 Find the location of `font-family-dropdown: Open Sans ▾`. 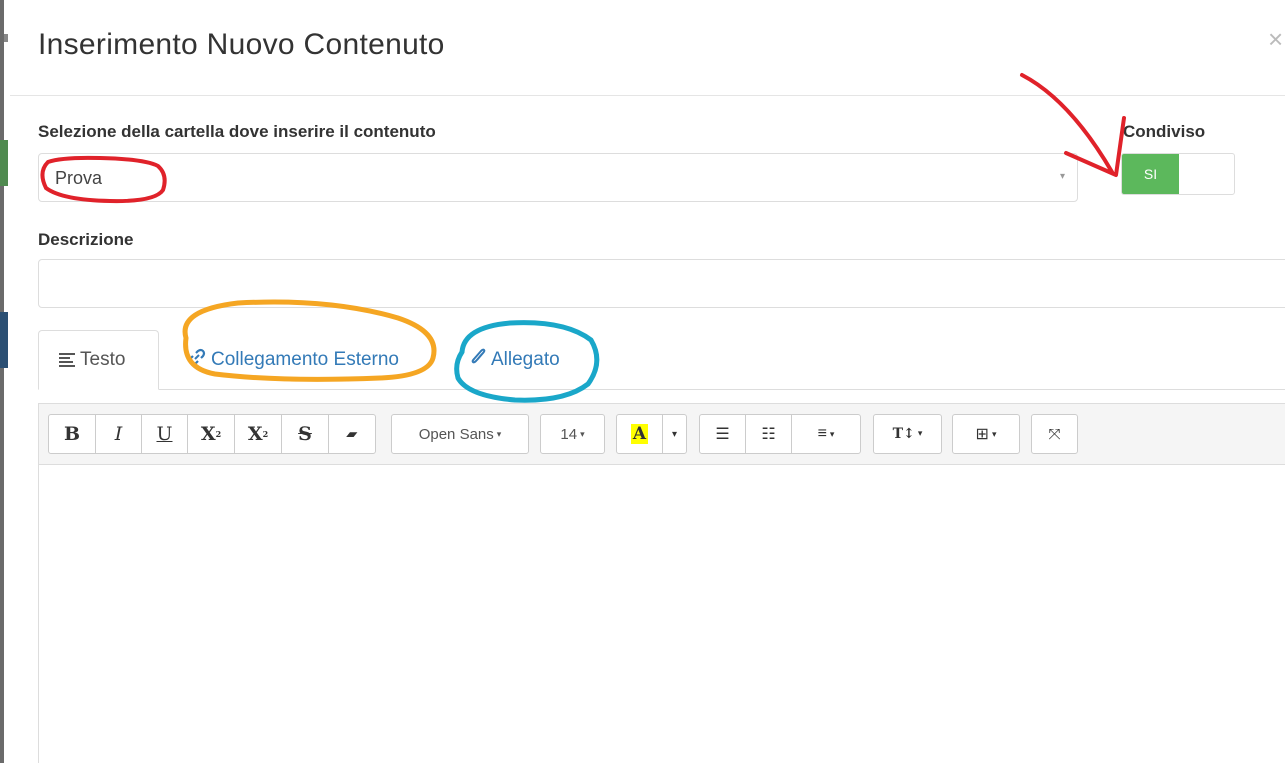

font-family-dropdown: Open Sans ▾ is located at coordinates (460, 434).